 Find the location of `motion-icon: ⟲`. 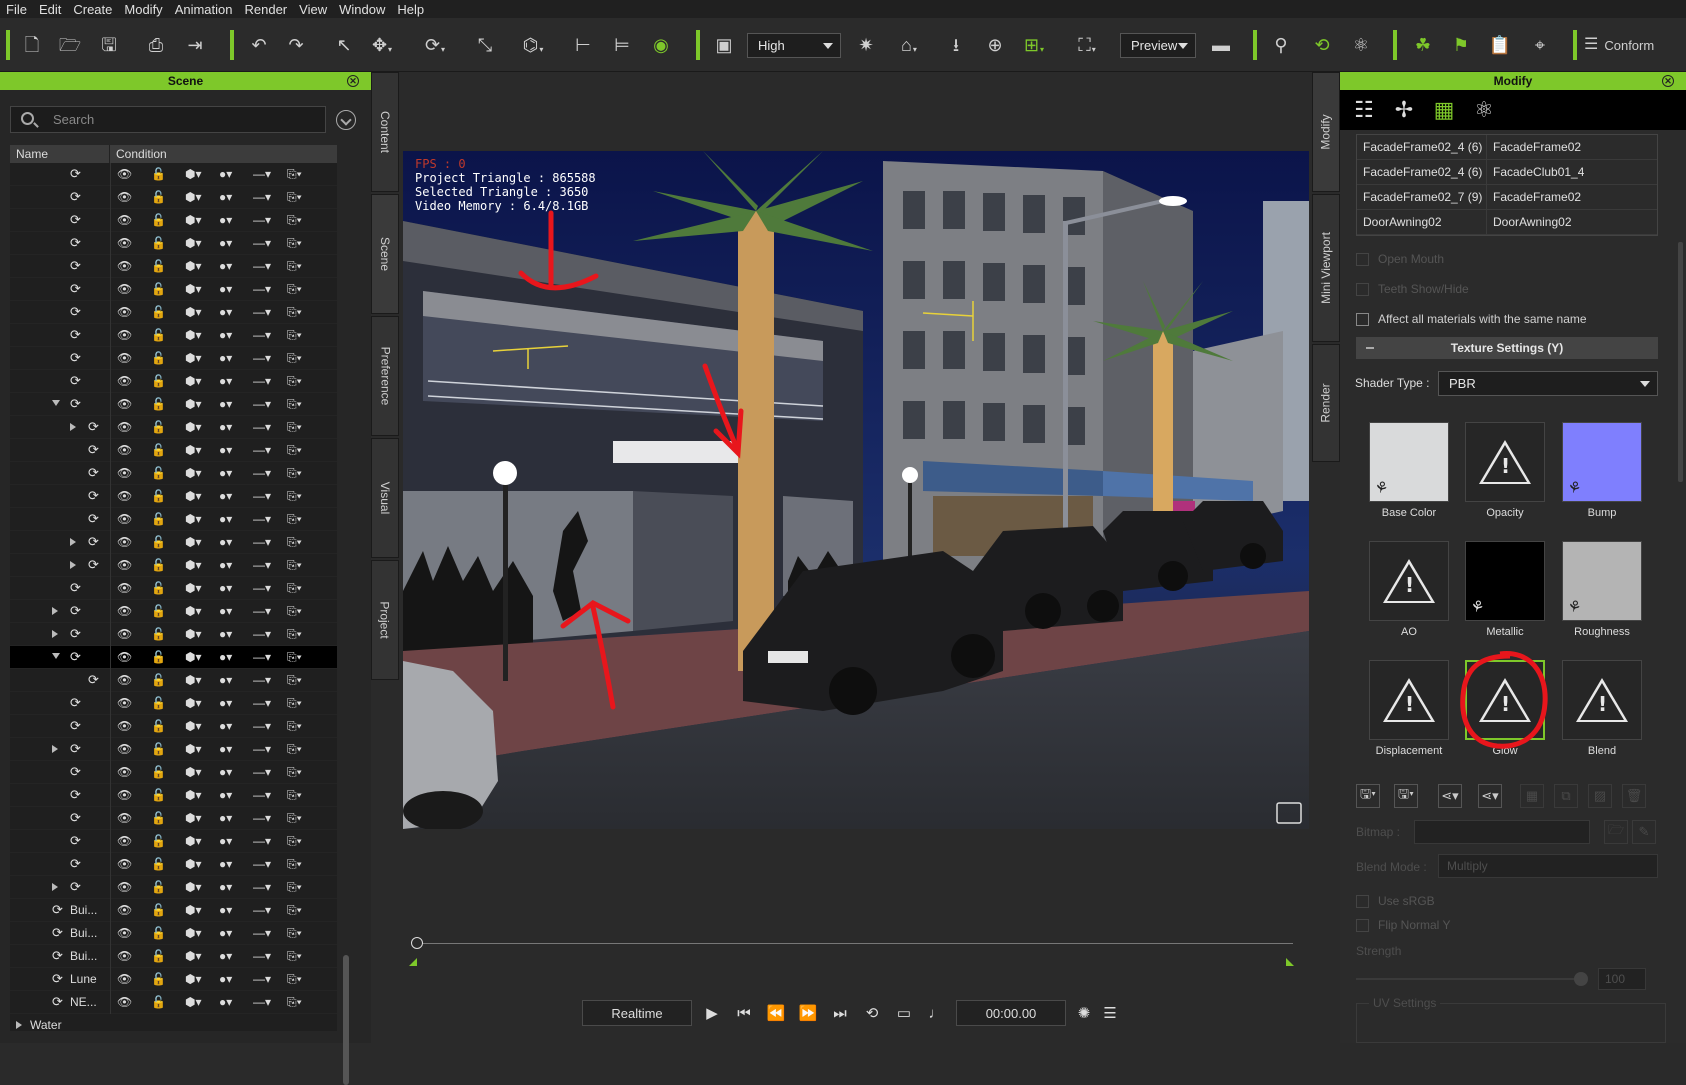

motion-icon: ⟲ is located at coordinates (1322, 45).